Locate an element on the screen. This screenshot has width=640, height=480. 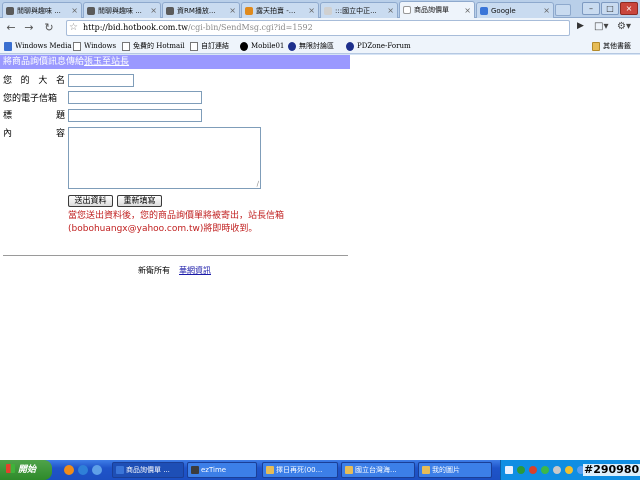
name-input is located at coordinates (101, 80).